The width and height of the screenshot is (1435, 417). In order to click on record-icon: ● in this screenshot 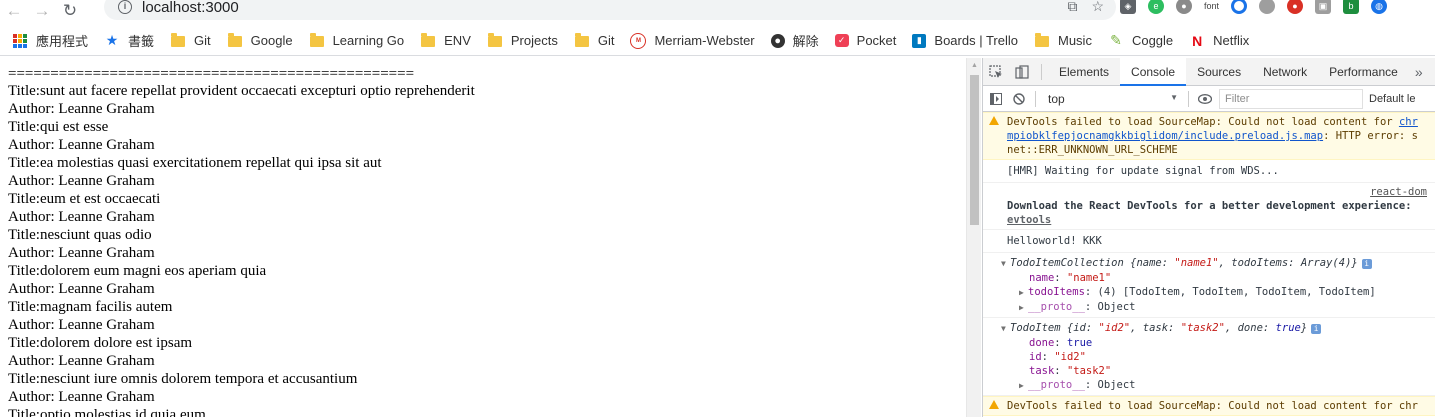, I will do `click(1295, 7)`.